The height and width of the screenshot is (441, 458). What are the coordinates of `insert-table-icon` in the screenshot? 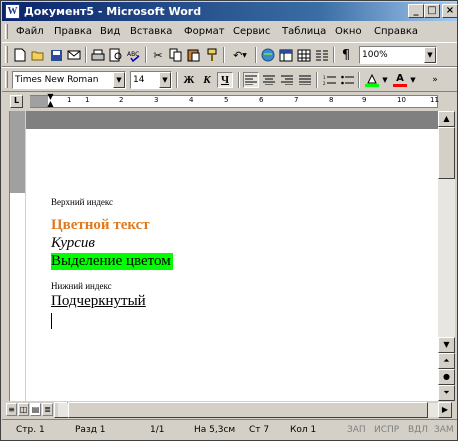 It's located at (304, 55).